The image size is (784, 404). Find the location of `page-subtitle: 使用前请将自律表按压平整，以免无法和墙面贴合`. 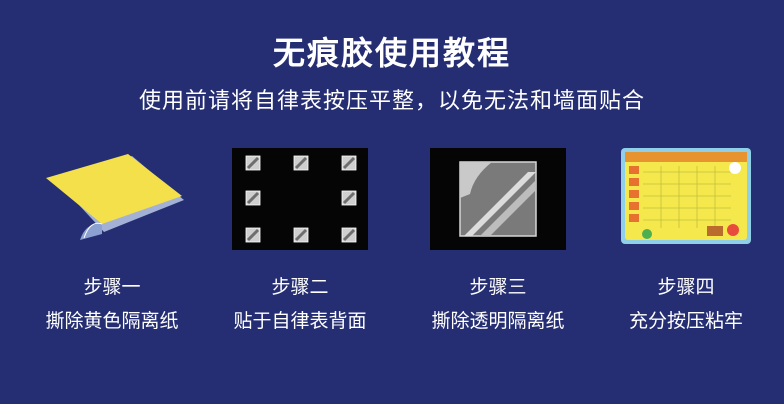

page-subtitle: 使用前请将自律表按压平整，以免无法和墙面贴合 is located at coordinates (391, 101).